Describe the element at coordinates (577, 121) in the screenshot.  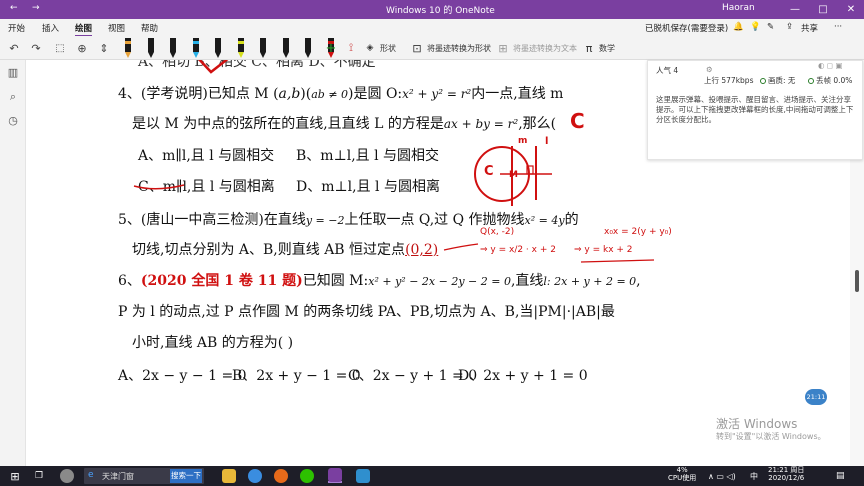
I see `ink-answer-c: C` at that location.